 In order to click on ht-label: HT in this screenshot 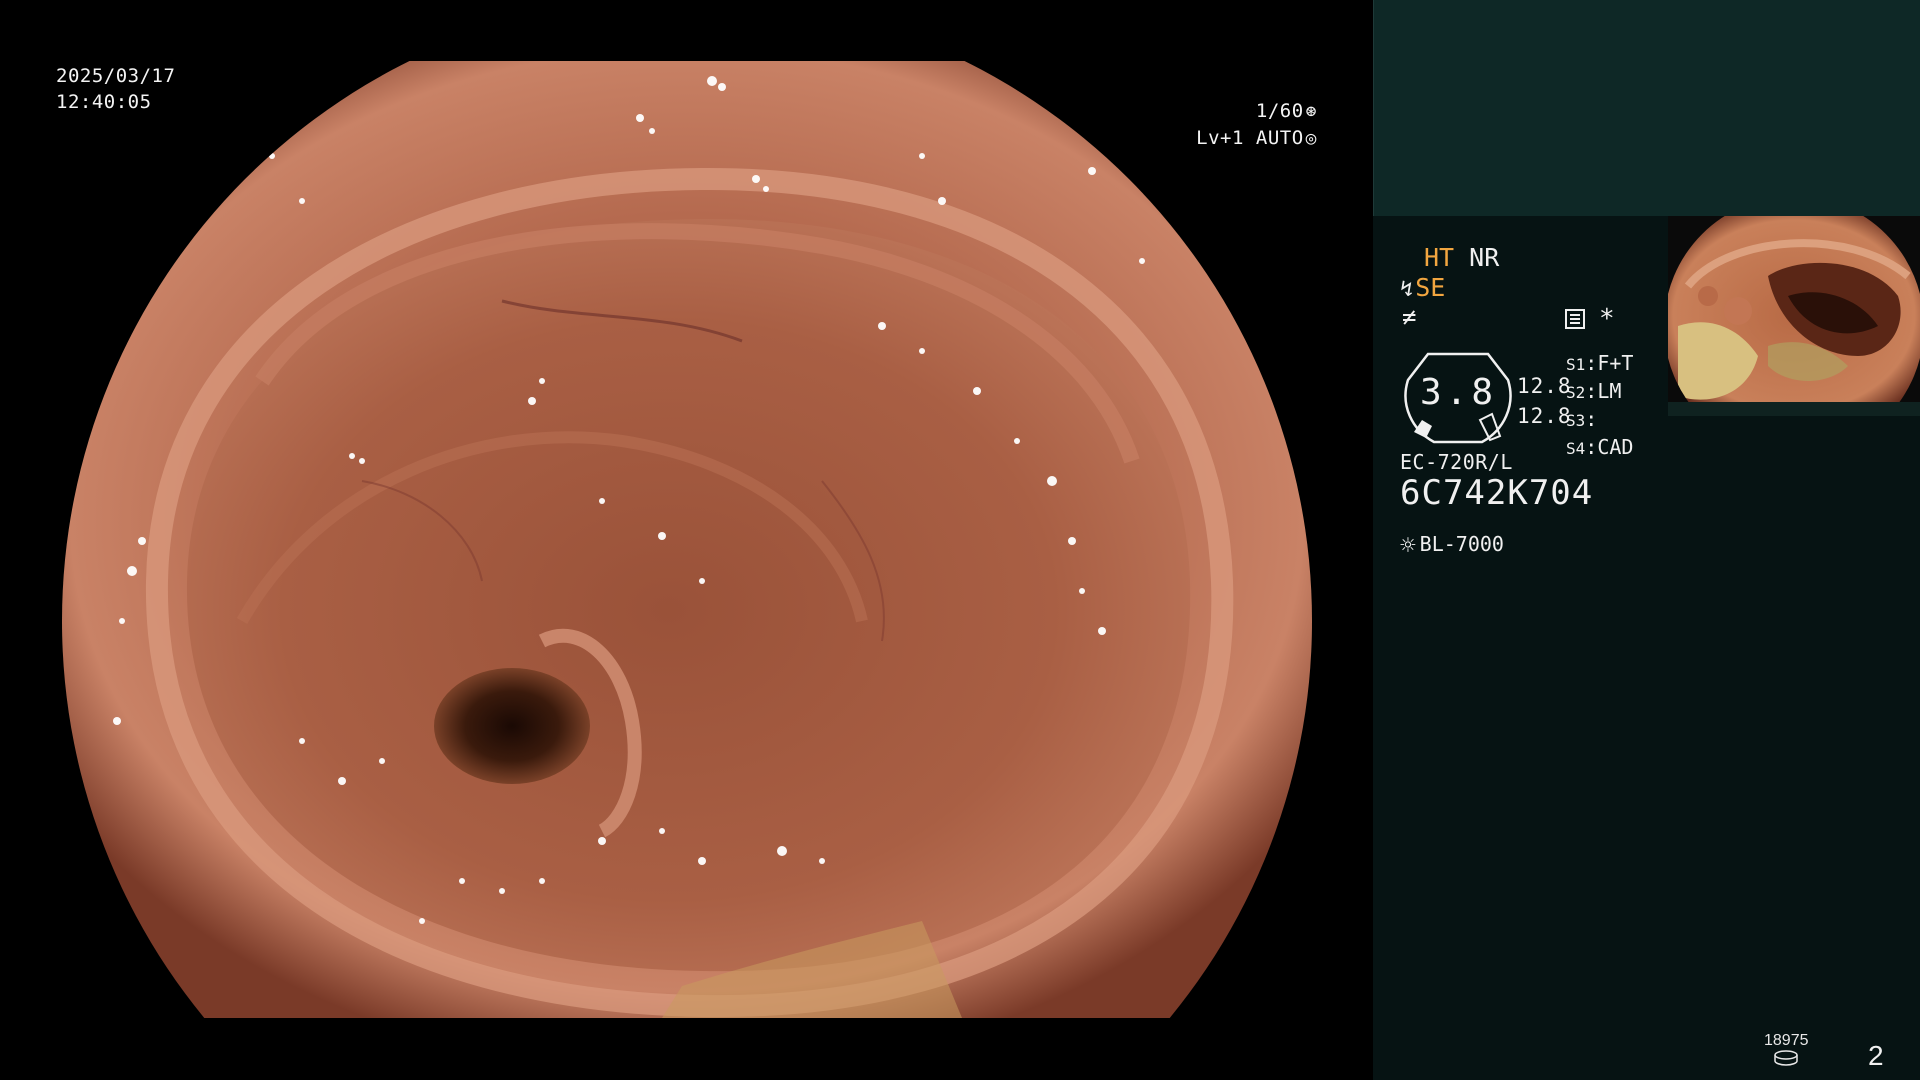, I will do `click(1439, 257)`.